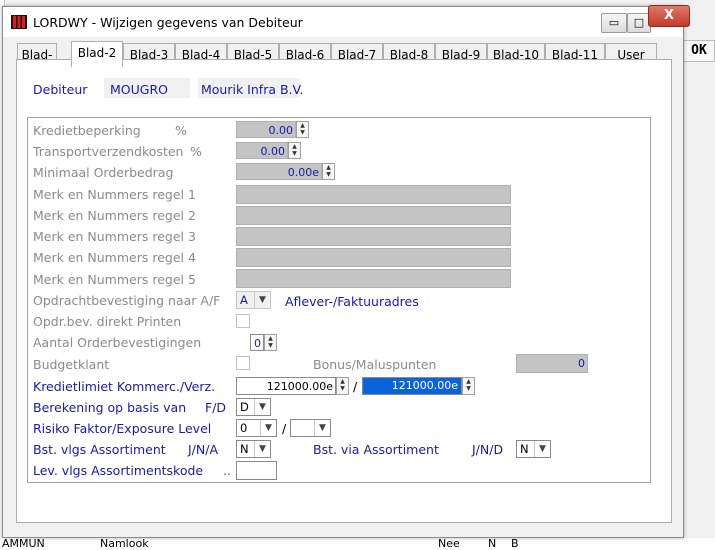 Image resolution: width=715 pixels, height=550 pixels. Describe the element at coordinates (639, 22) in the screenshot. I see `maximize-icon: □` at that location.